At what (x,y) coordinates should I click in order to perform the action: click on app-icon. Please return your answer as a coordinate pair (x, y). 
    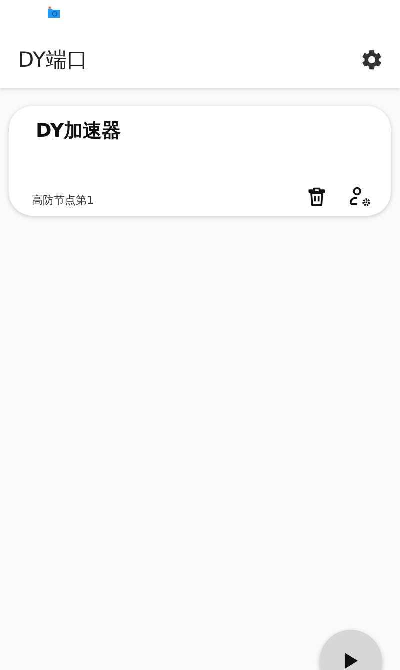
    Looking at the image, I should click on (54, 12).